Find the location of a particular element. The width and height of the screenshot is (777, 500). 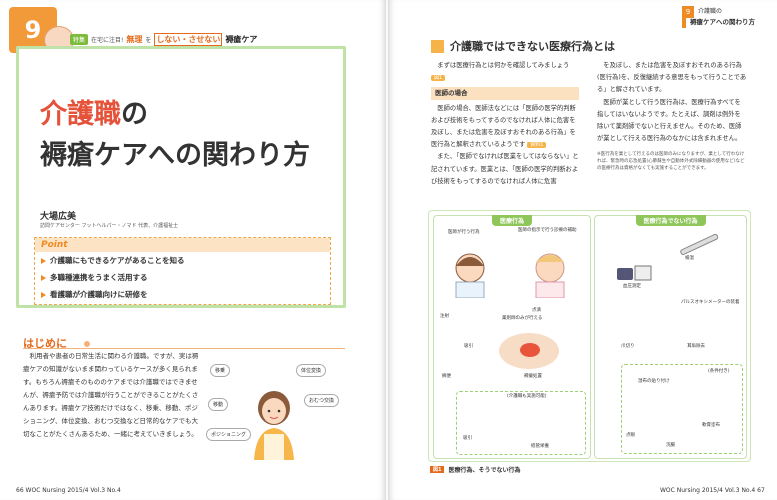

subheading: 医師の場合 is located at coordinates (505, 93).